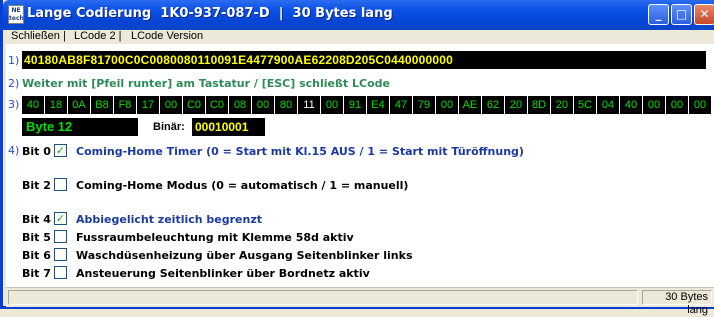 Image resolution: width=714 pixels, height=317 pixels. What do you see at coordinates (169, 219) in the screenshot?
I see `bit-4-text: Abbiegelicht zeitlich begrenzt` at bounding box center [169, 219].